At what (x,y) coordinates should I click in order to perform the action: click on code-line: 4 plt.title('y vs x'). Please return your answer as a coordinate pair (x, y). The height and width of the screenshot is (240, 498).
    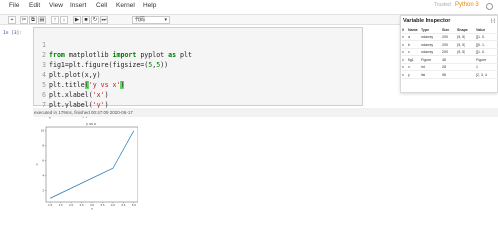
    Looking at the image, I should click on (198, 74).